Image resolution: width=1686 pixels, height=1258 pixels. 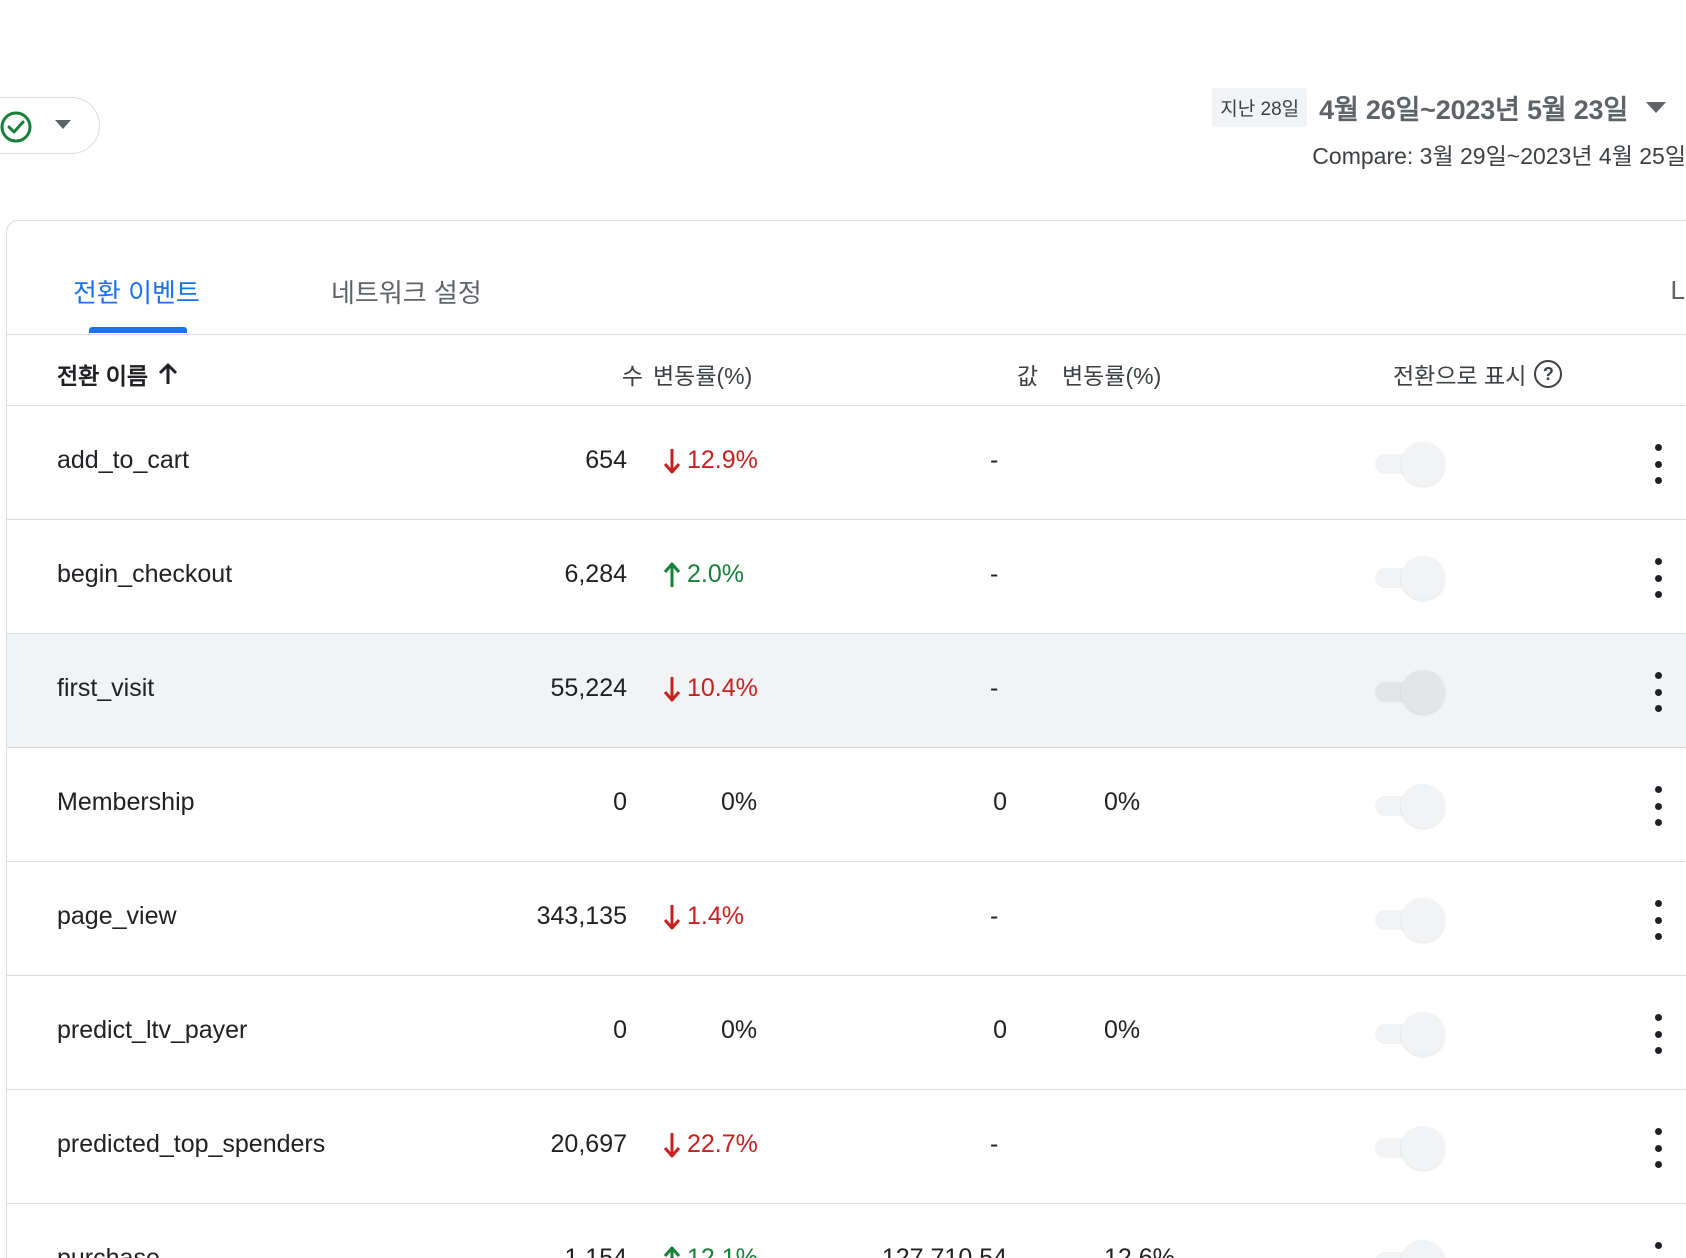 I want to click on conversion-name: begin_checkout, so click(x=144, y=574).